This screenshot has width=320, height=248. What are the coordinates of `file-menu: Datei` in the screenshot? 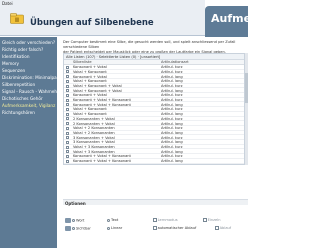 It's located at (7, 3).